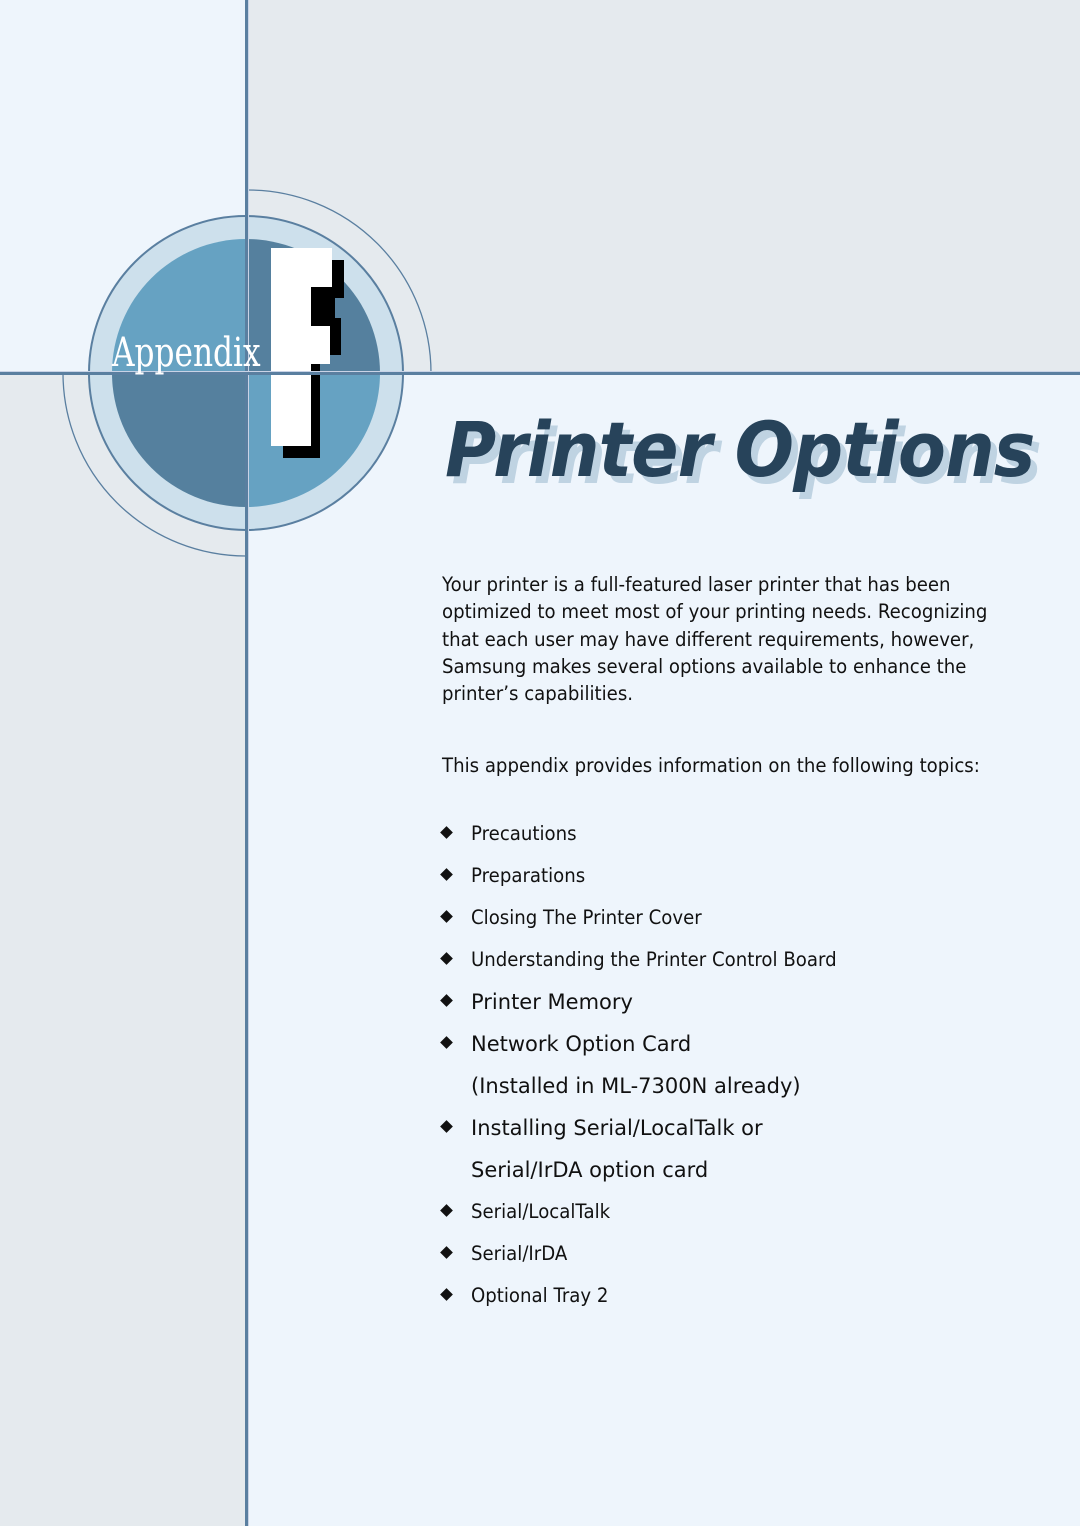 This screenshot has width=1080, height=1526. Describe the element at coordinates (186, 353) in the screenshot. I see `appendix-label: Appendix` at that location.